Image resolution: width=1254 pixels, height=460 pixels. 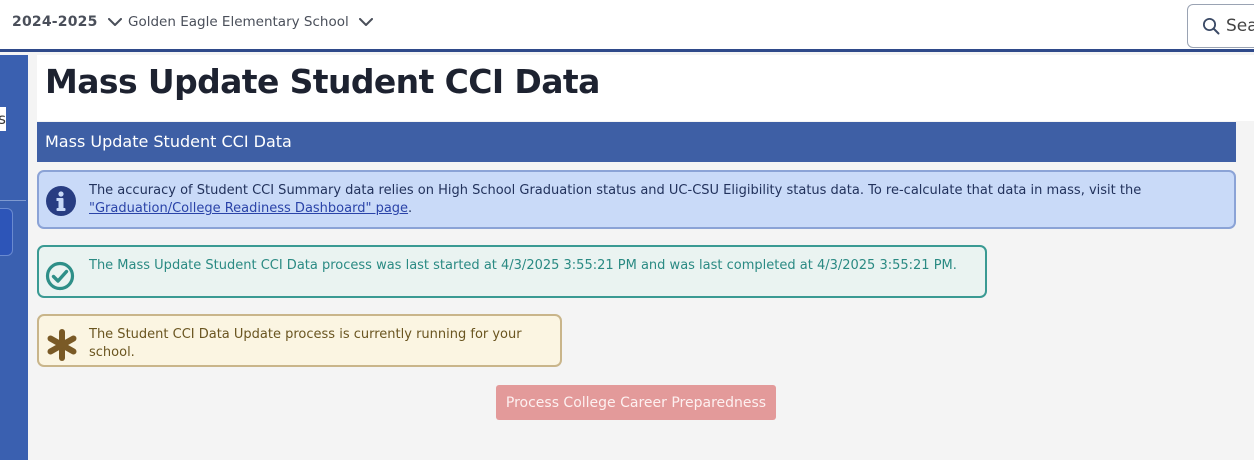 I want to click on year-selector: 2024-2025, so click(x=67, y=22).